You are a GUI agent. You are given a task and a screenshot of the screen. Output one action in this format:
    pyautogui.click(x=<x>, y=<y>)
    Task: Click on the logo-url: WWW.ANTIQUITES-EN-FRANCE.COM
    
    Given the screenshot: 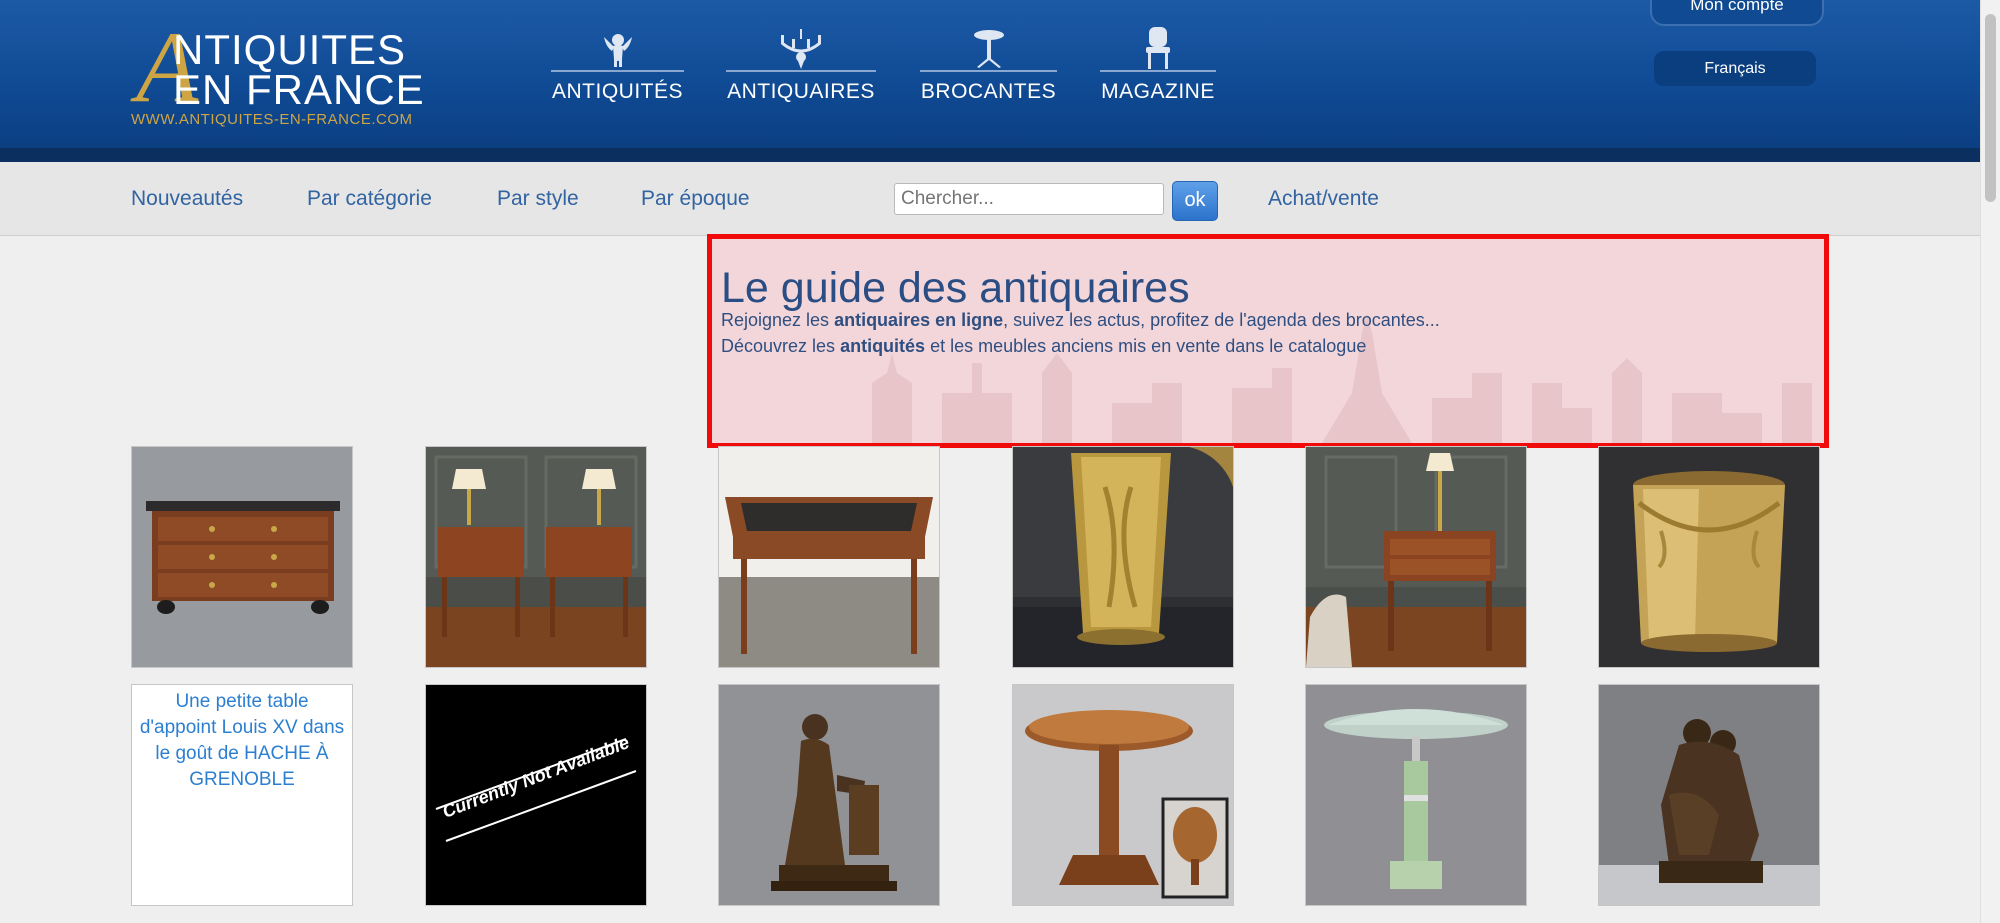 What is the action you would take?
    pyautogui.click(x=272, y=119)
    